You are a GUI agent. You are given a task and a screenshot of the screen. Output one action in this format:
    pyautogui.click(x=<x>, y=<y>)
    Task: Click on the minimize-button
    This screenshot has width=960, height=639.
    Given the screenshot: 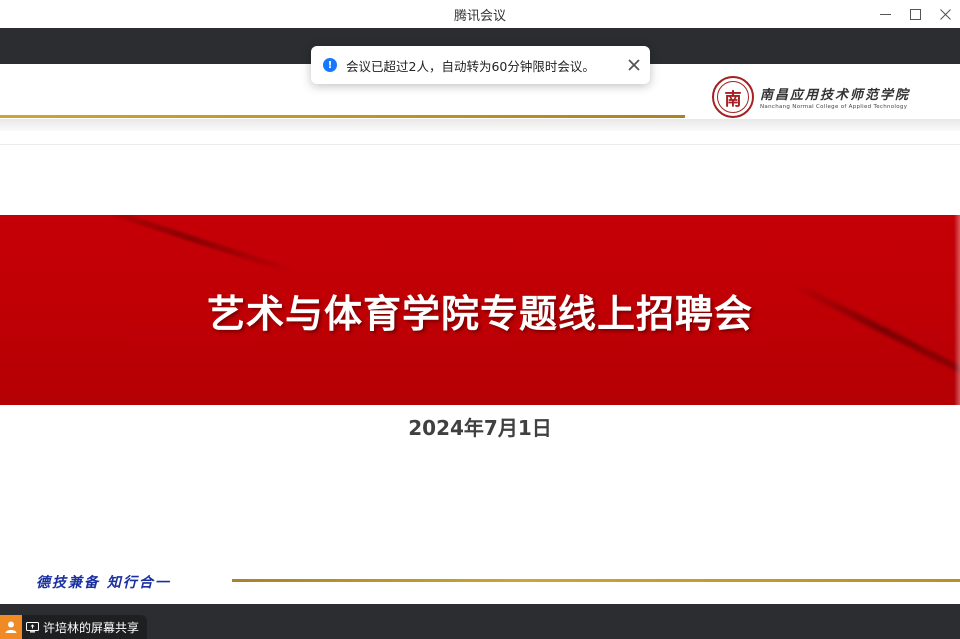 What is the action you would take?
    pyautogui.click(x=885, y=14)
    